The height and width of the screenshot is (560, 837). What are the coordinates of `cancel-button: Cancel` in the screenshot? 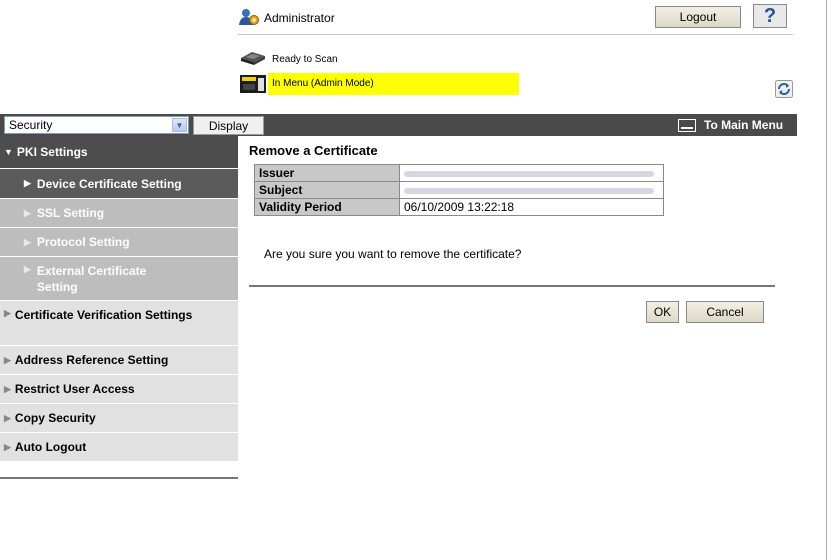 It's located at (725, 312).